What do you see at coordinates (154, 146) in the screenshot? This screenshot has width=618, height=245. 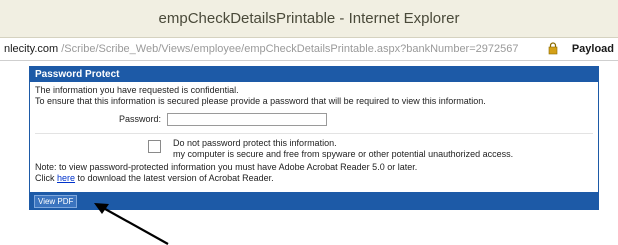 I see `no-protect-checkbox` at bounding box center [154, 146].